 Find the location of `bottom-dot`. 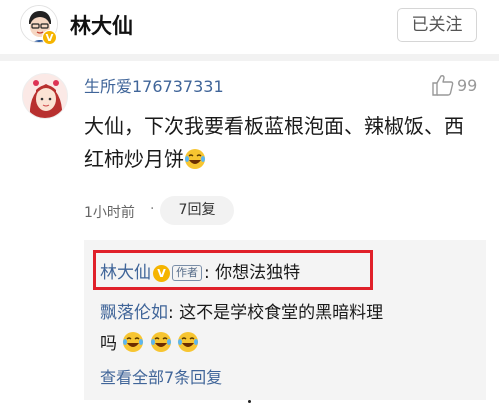

bottom-dot is located at coordinates (249, 401).